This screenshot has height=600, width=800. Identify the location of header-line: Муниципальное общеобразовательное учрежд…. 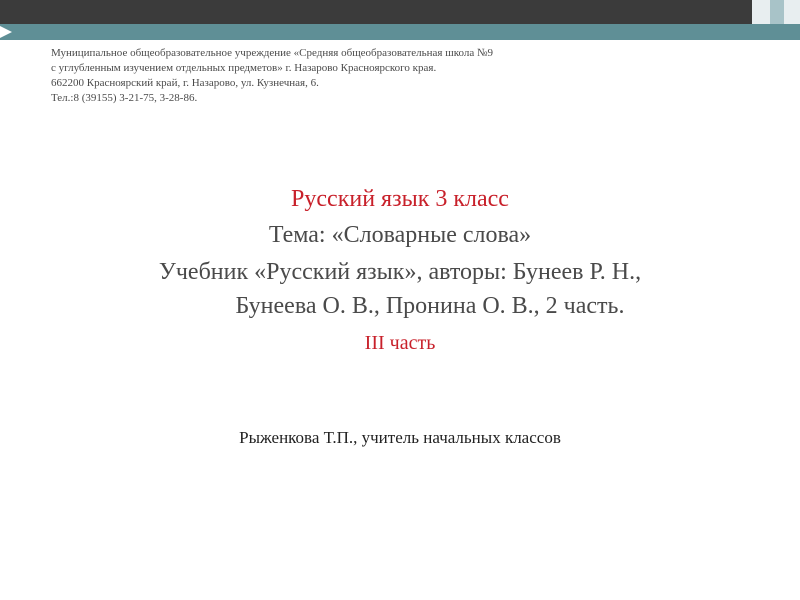
(272, 53).